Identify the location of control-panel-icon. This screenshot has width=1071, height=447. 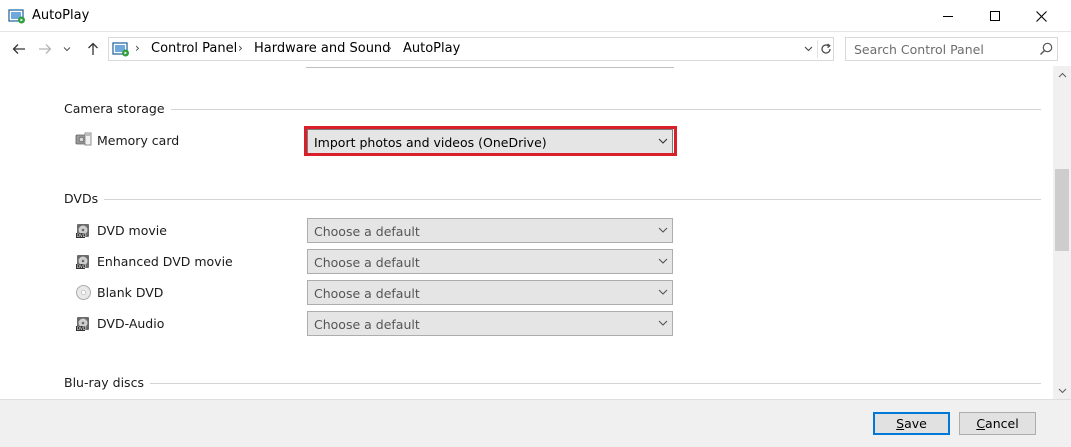
(121, 49).